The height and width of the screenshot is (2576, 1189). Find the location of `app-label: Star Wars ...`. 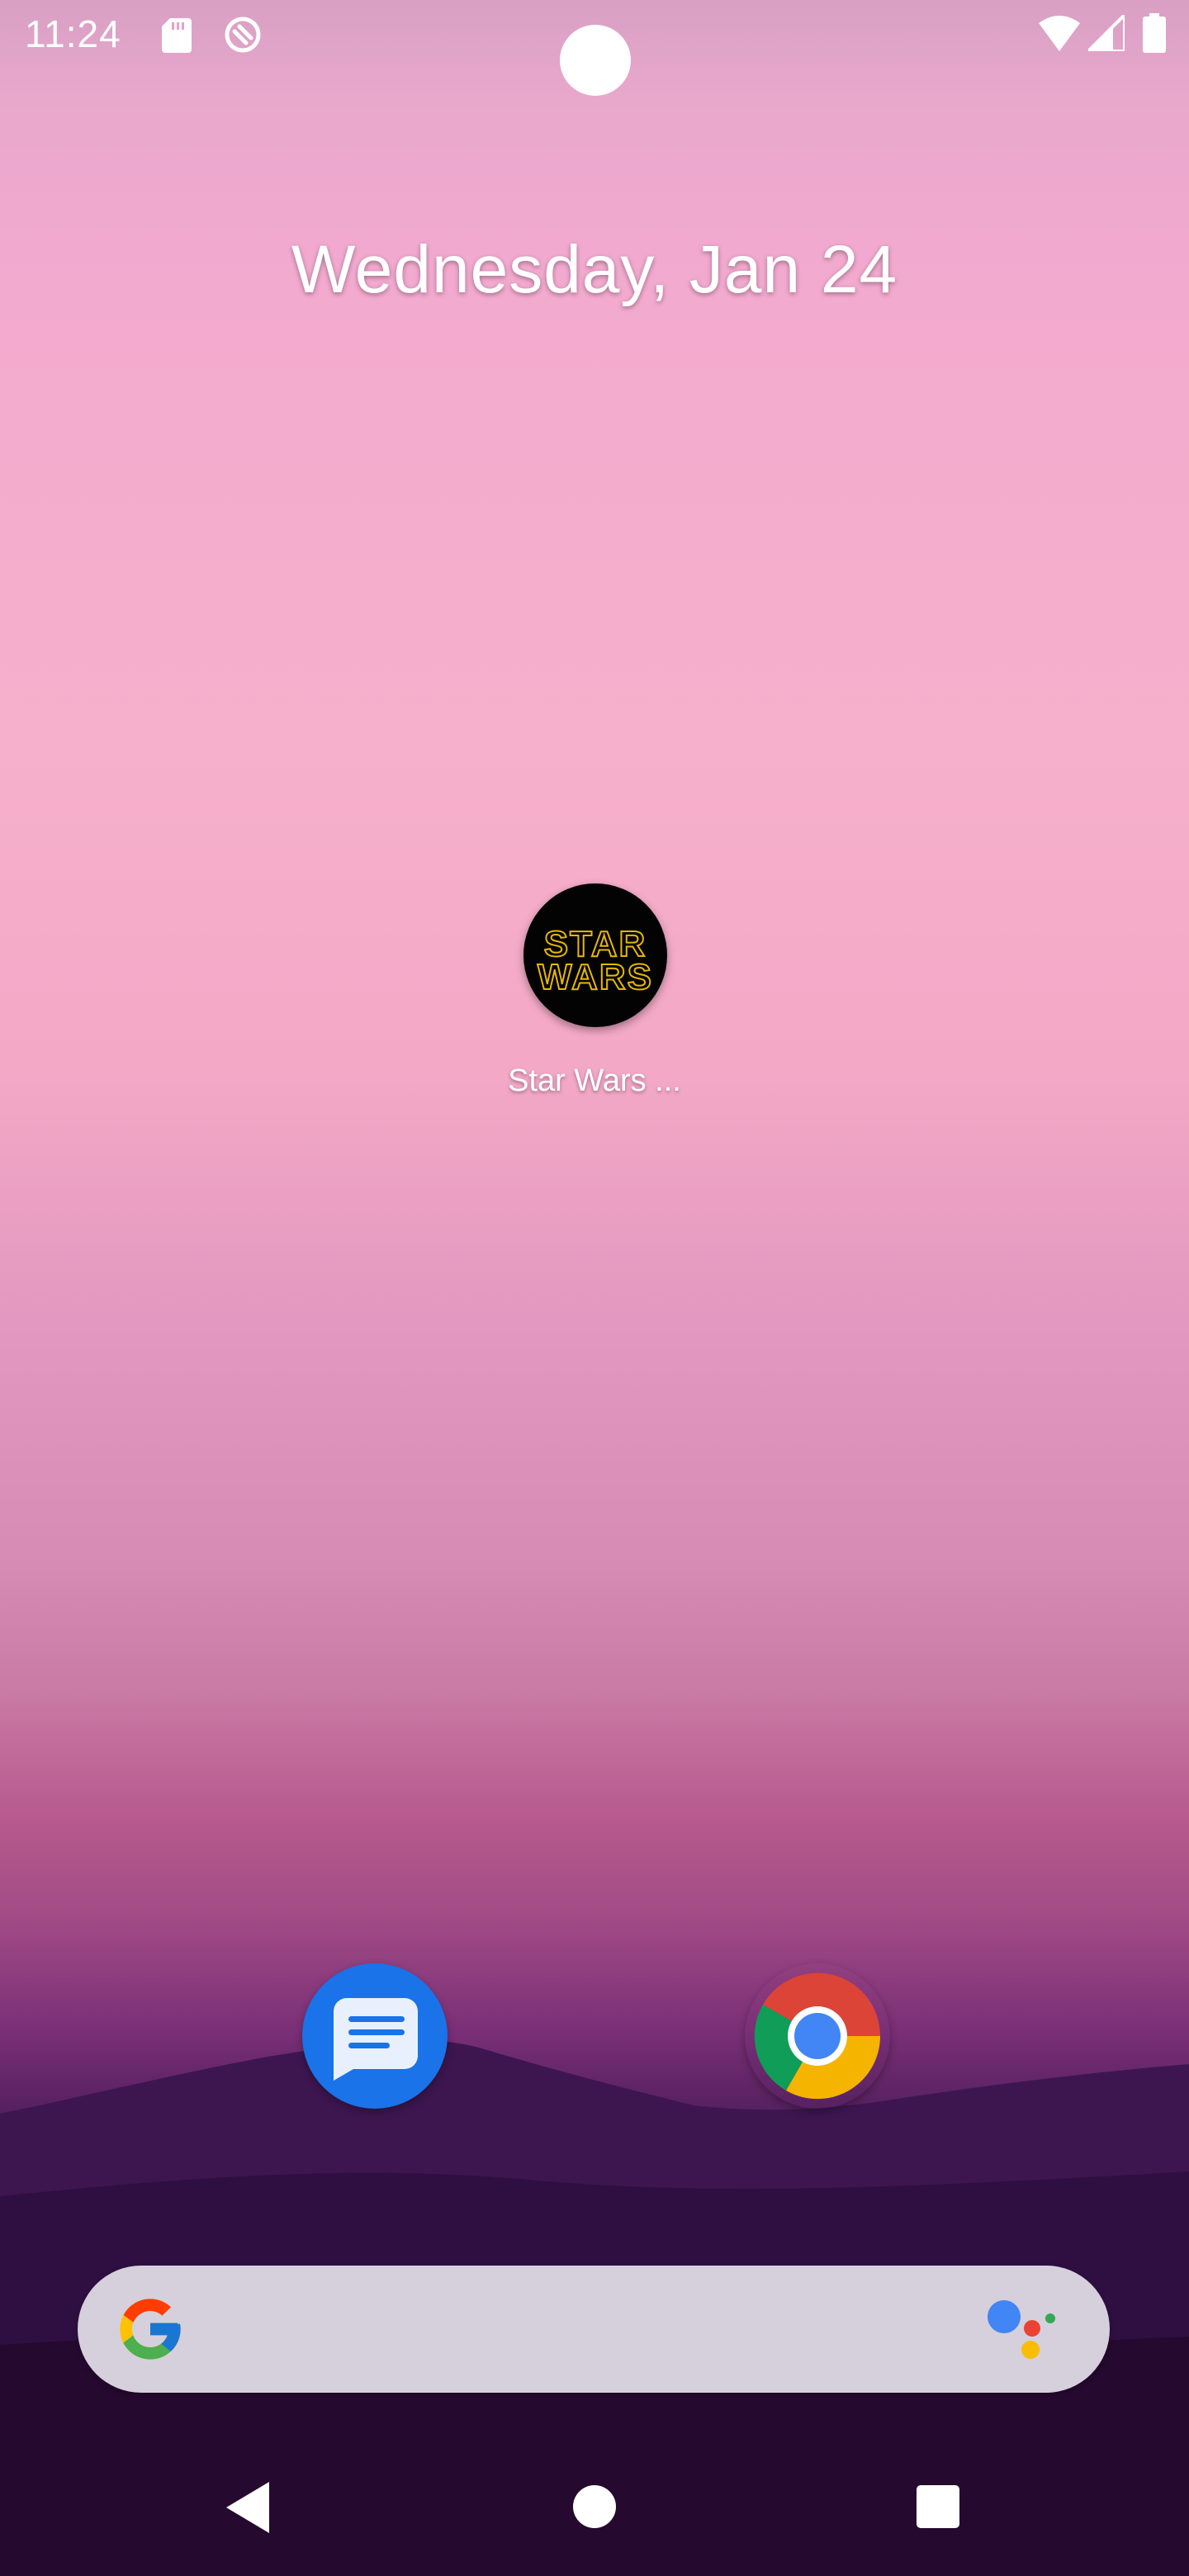

app-label: Star Wars ... is located at coordinates (594, 1080).